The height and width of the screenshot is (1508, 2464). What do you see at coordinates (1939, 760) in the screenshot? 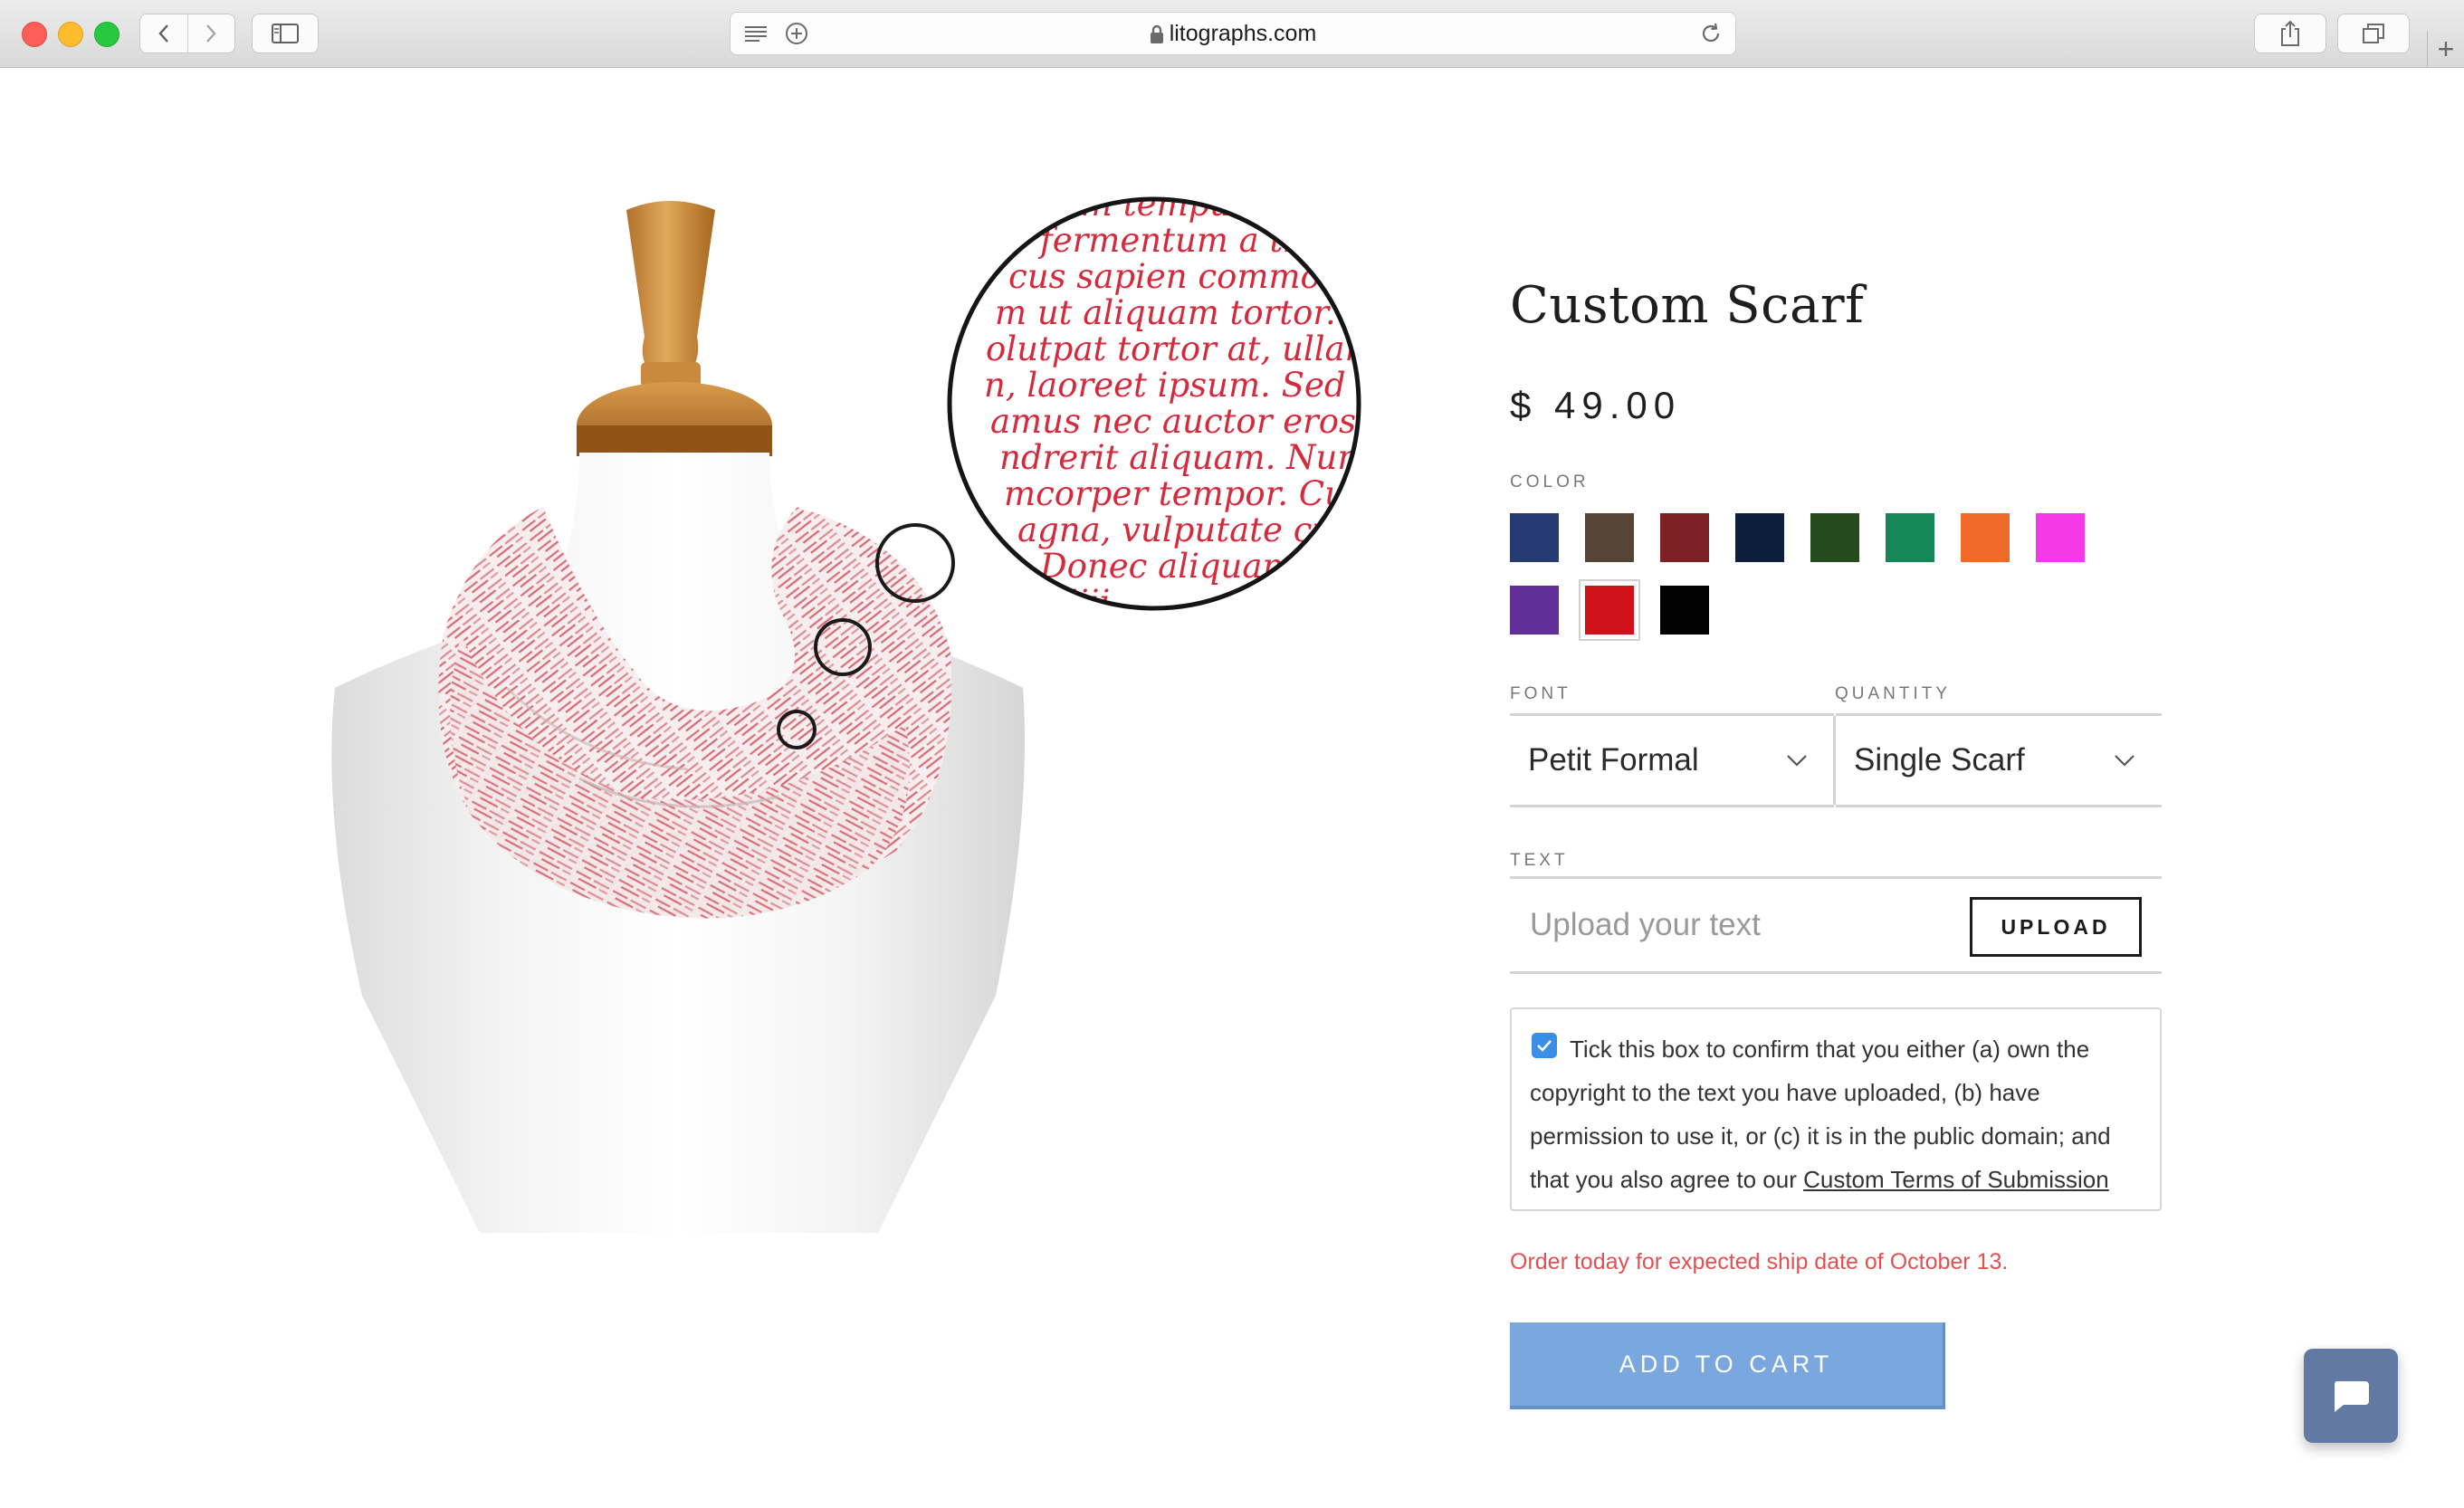
I see `quantity-select-value: Single Scarf` at bounding box center [1939, 760].